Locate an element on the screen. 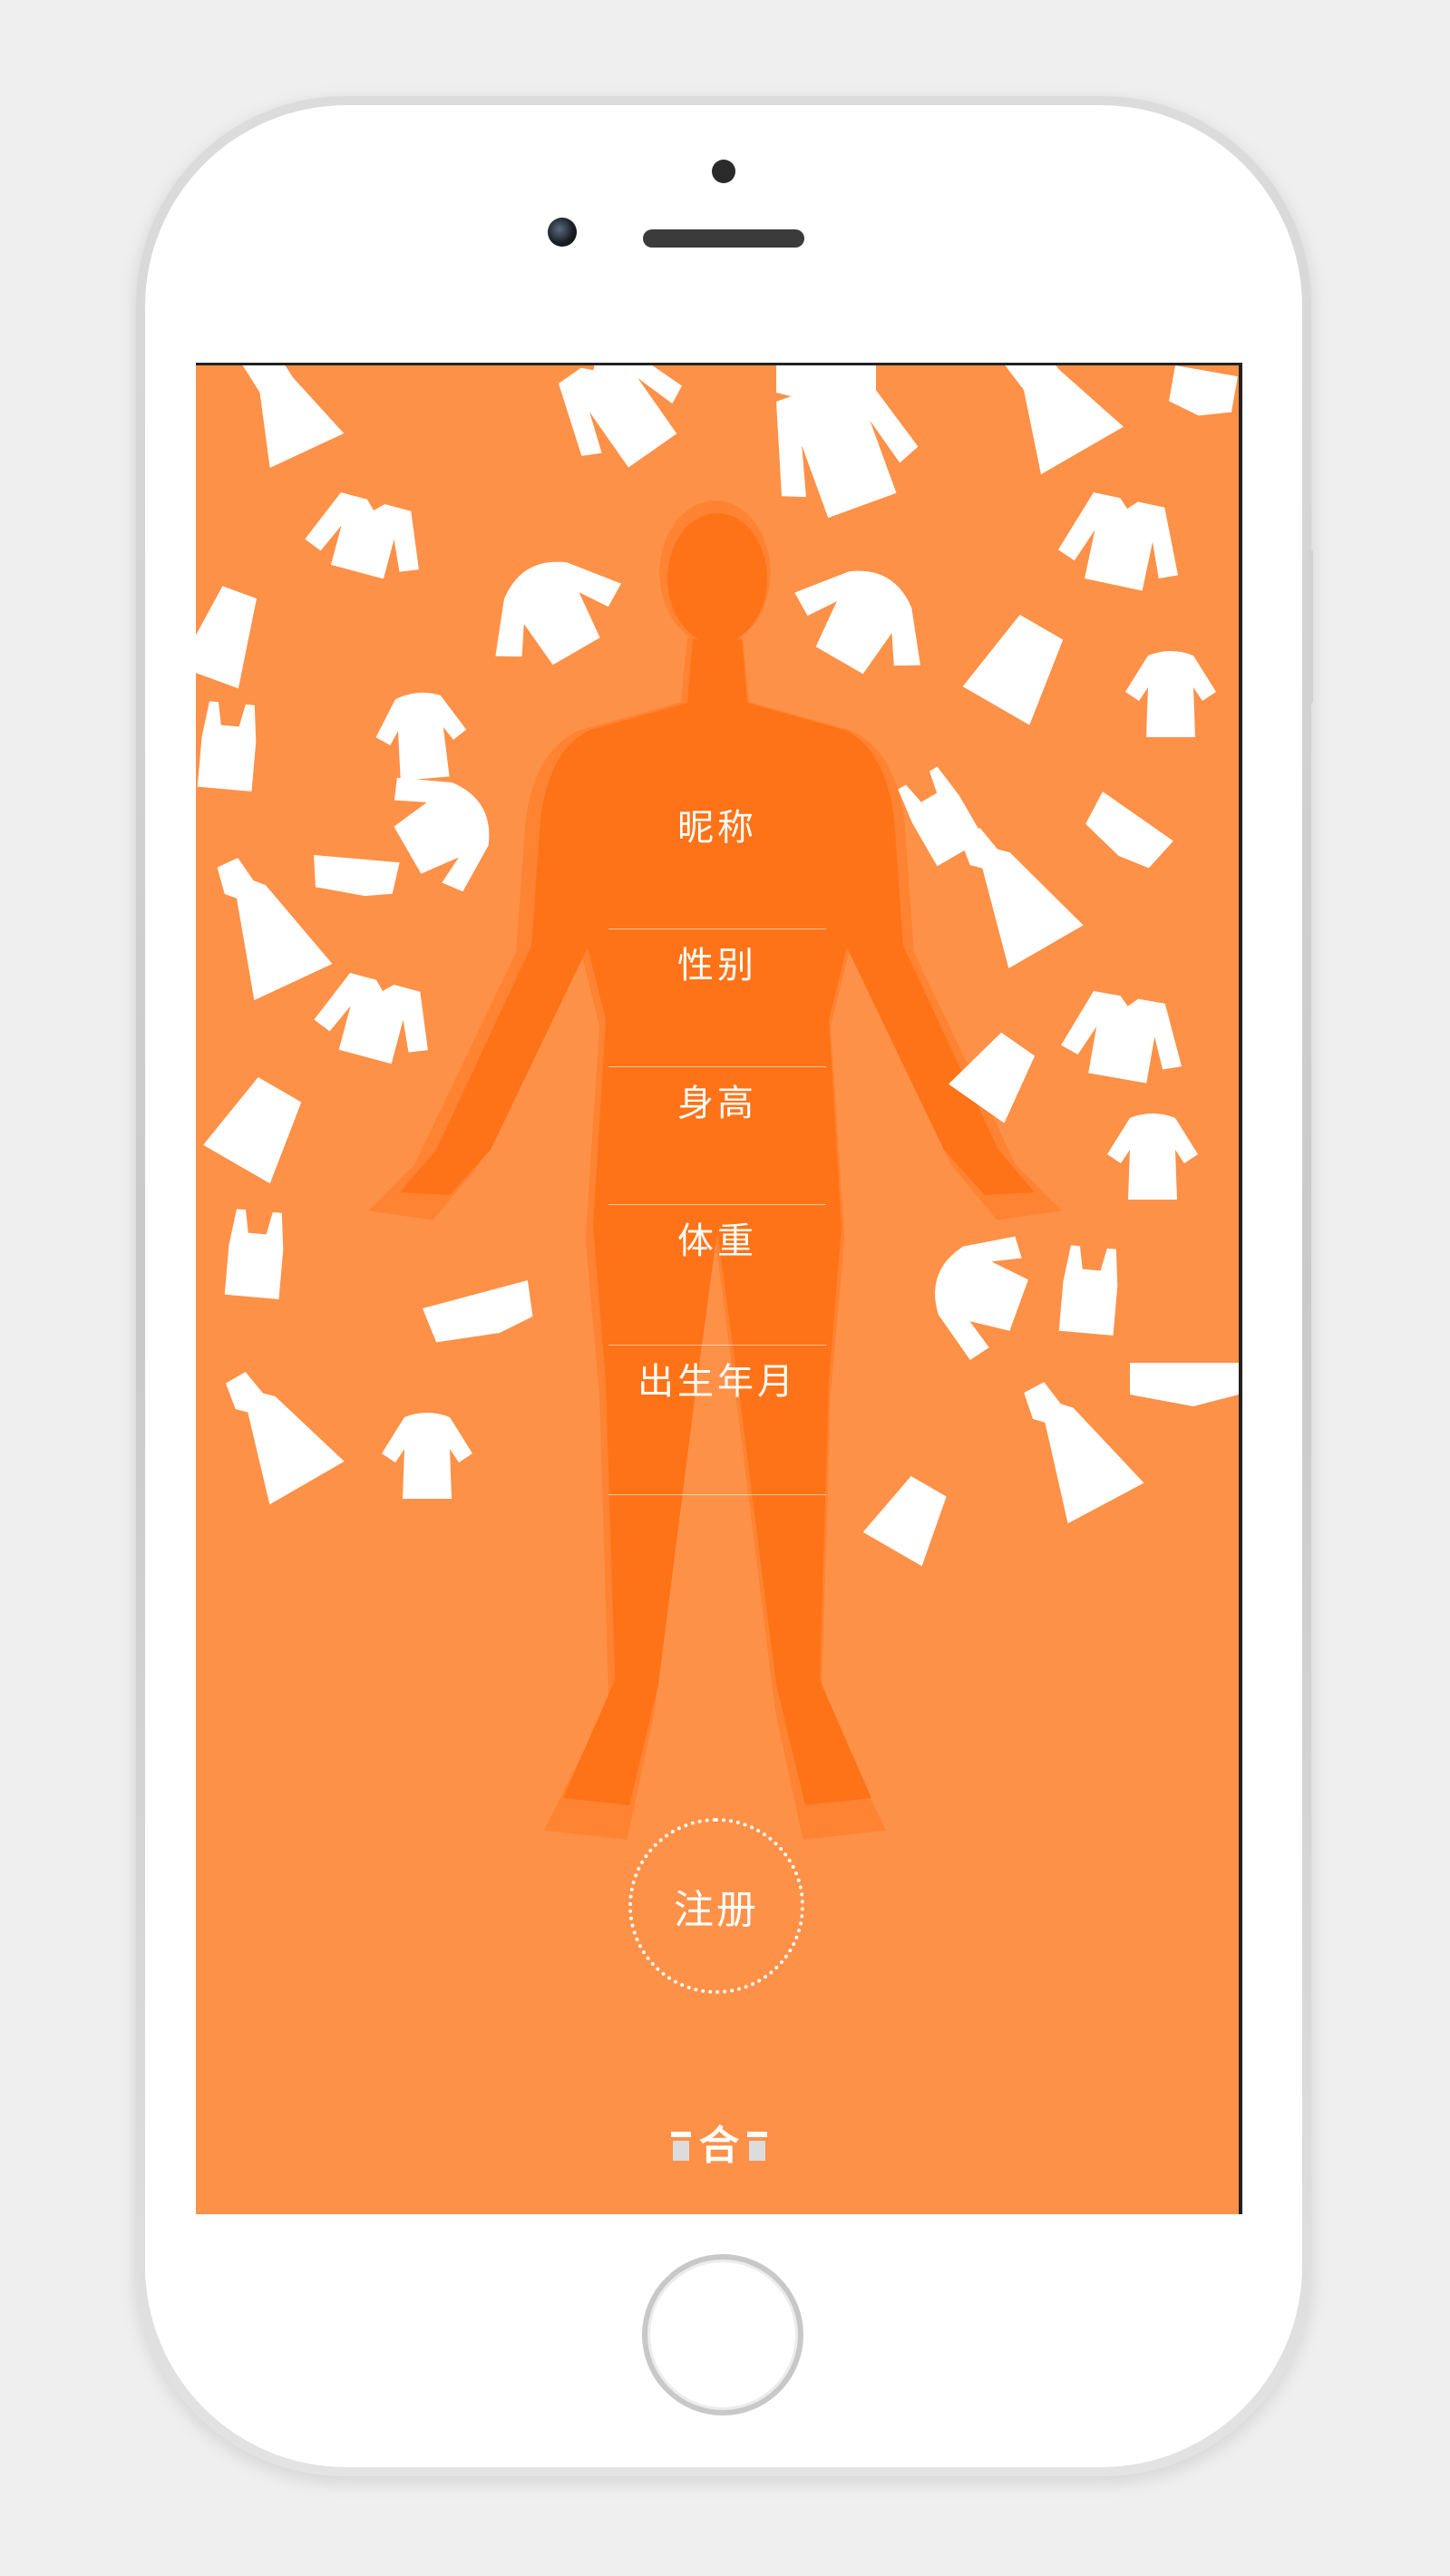 The height and width of the screenshot is (2576, 1450). divider is located at coordinates (717, 1494).